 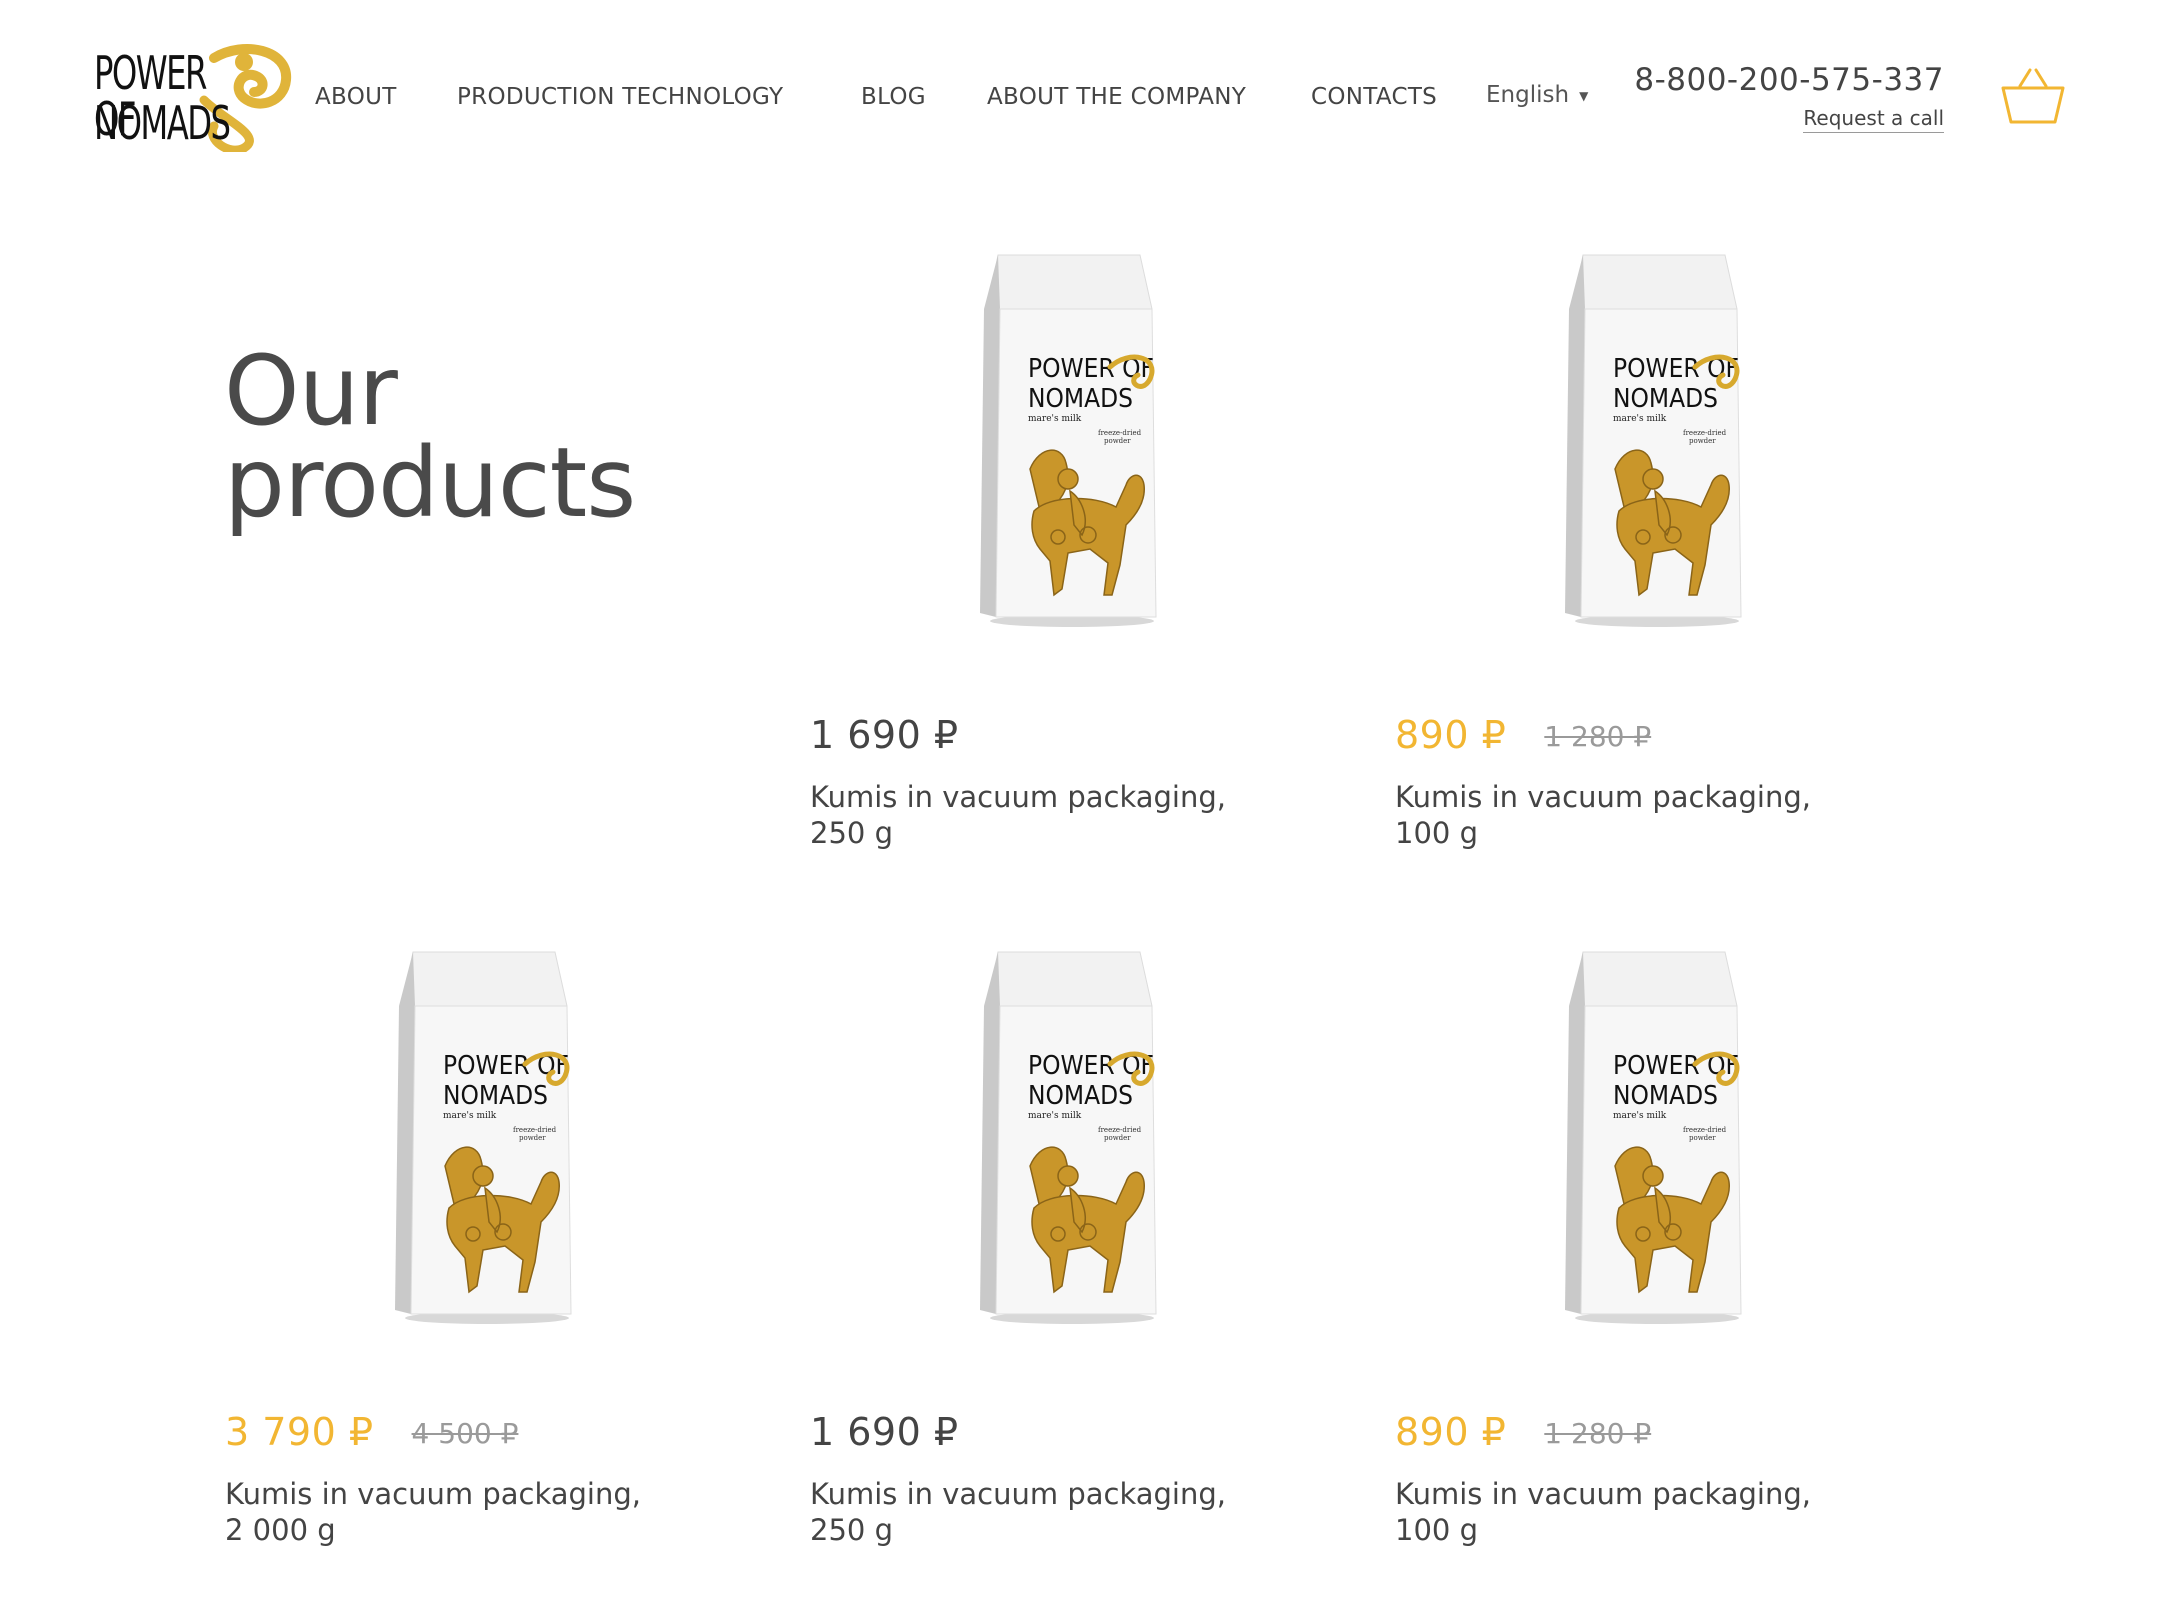 What do you see at coordinates (465, 1433) in the screenshot?
I see `product-old-price: 4 500 ₽` at bounding box center [465, 1433].